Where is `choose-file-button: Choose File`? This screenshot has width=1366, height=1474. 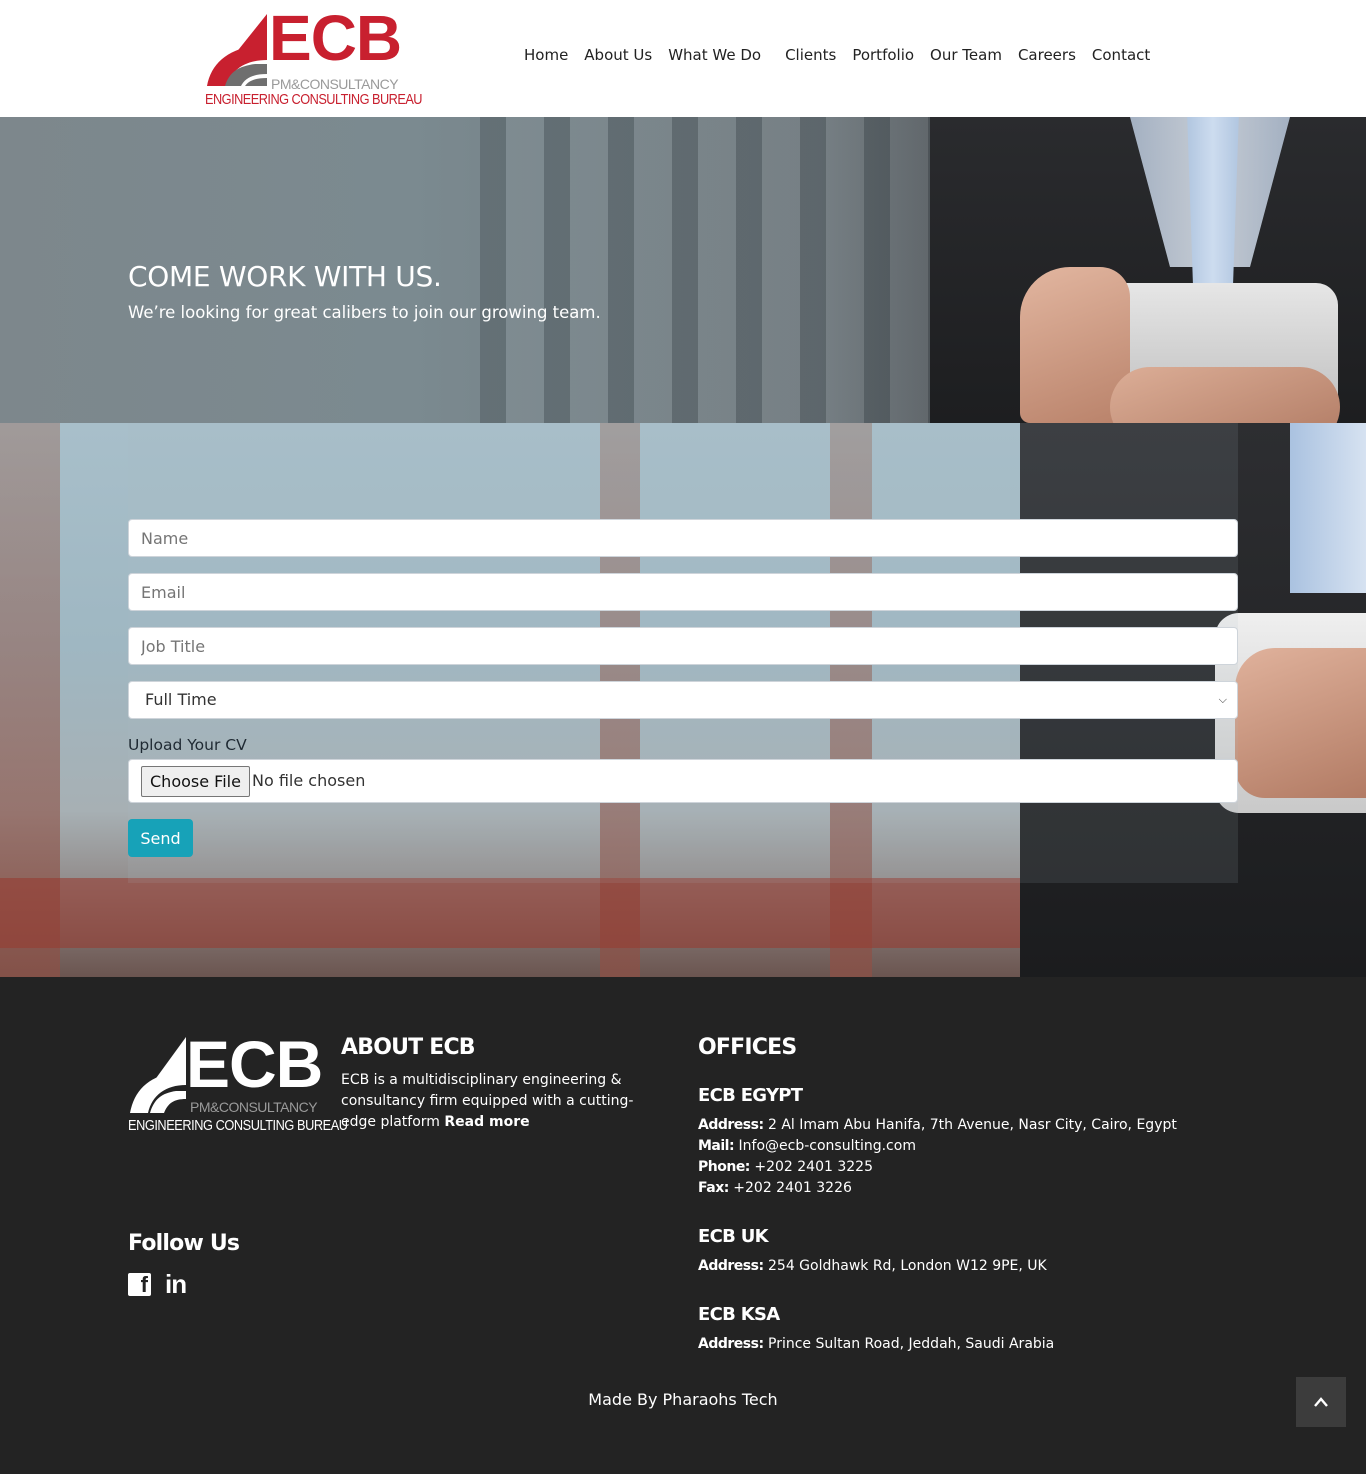 choose-file-button: Choose File is located at coordinates (195, 781).